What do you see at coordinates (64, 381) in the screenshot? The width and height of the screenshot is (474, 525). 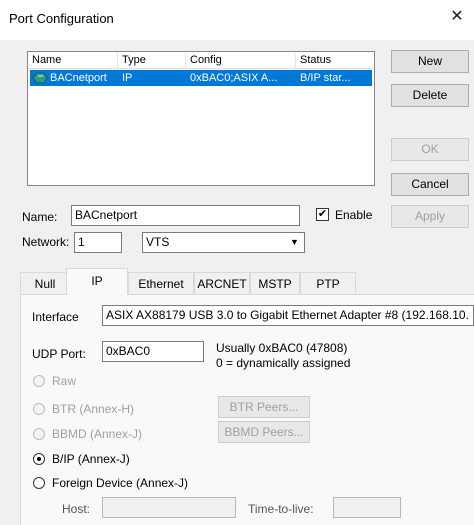 I see `raw-label: Raw` at bounding box center [64, 381].